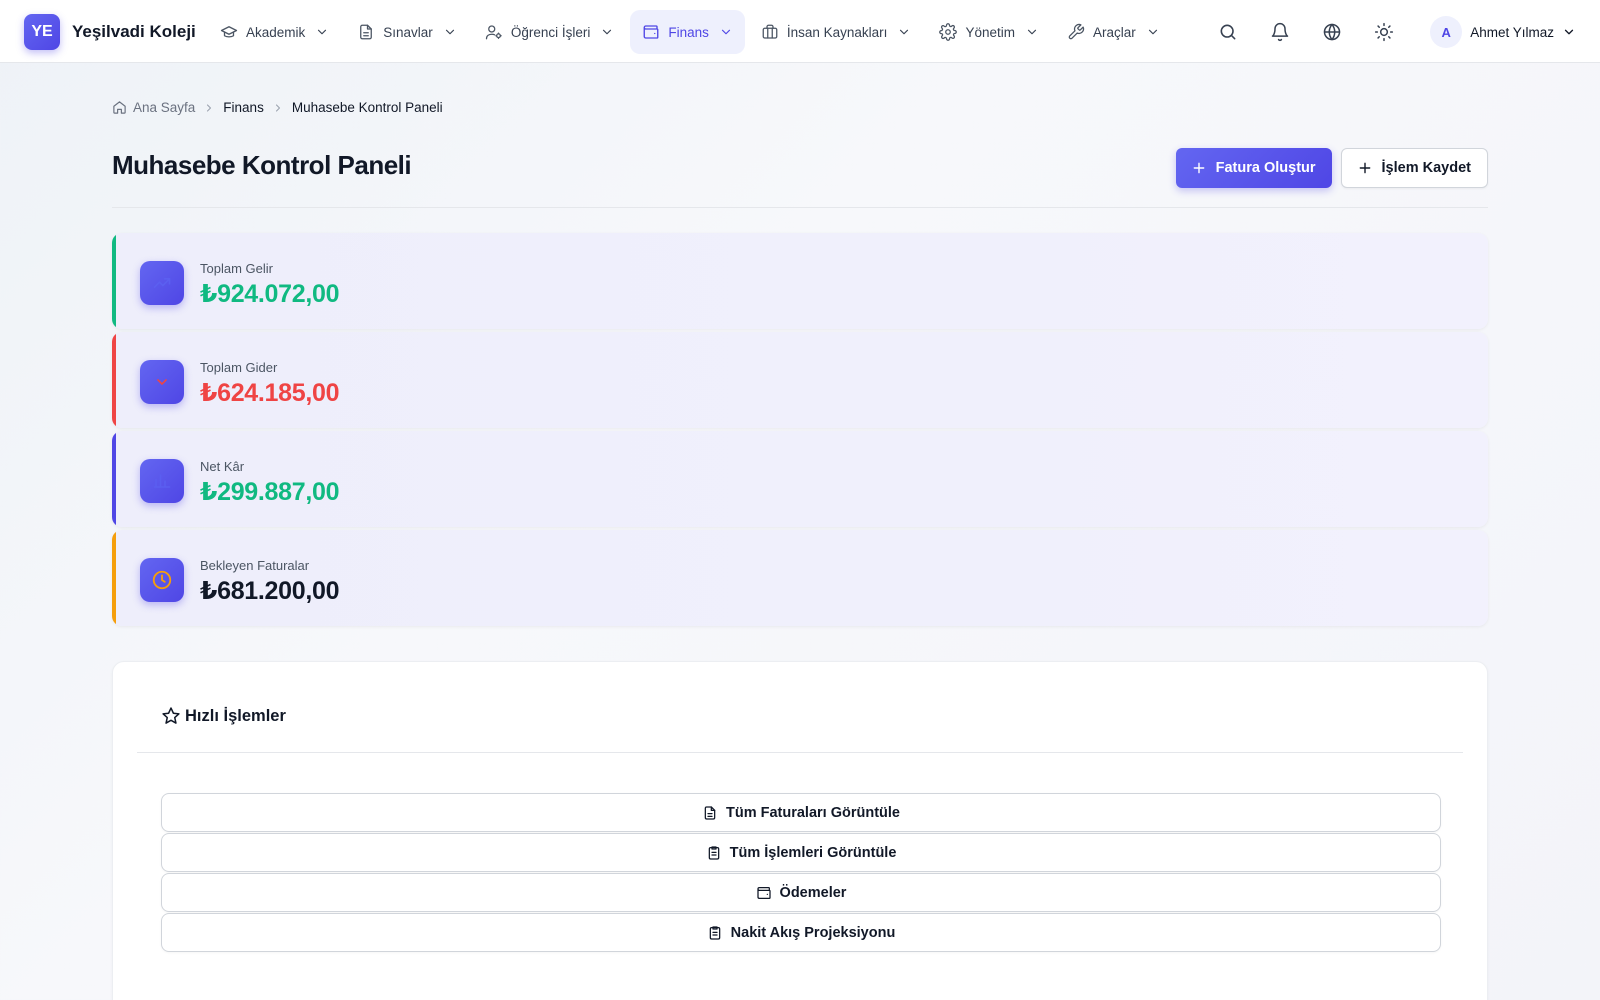  I want to click on nav-item-ogrenci-isleri: Öğrenci İşleri, so click(550, 32).